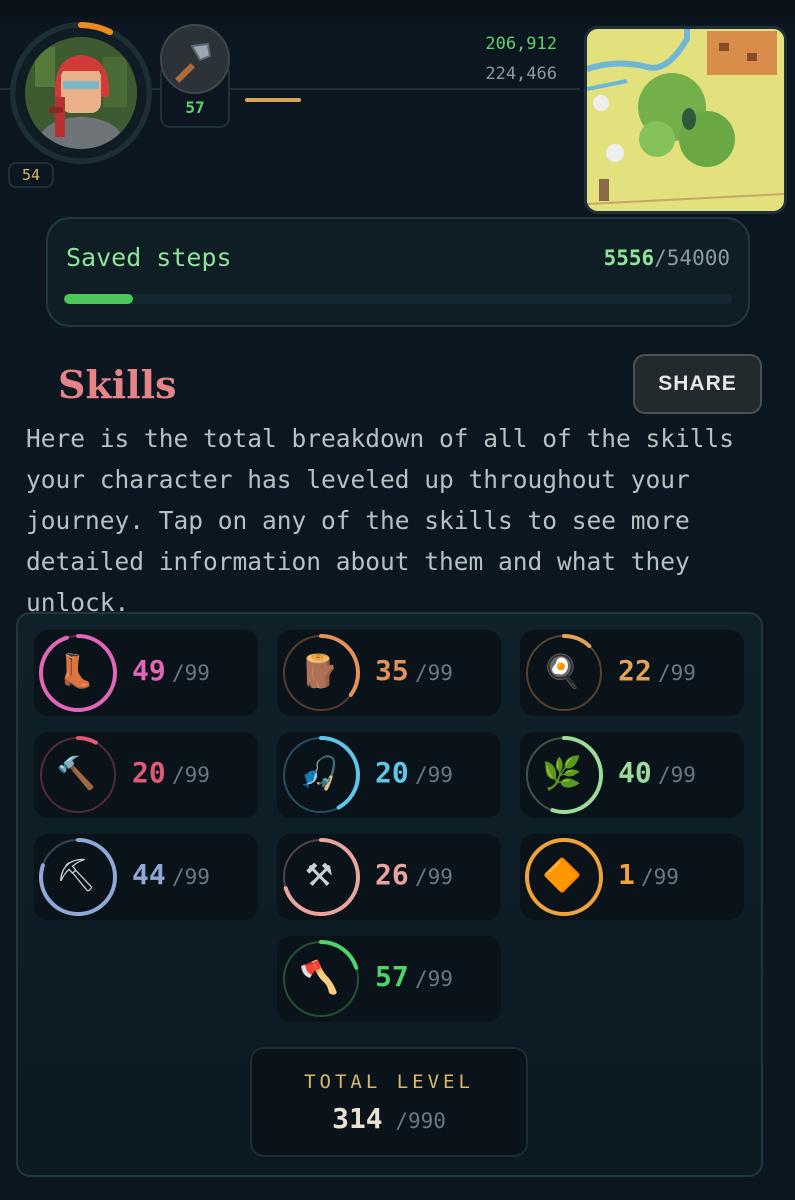 Image resolution: width=795 pixels, height=1200 pixels. Describe the element at coordinates (149, 257) in the screenshot. I see `steps-label: Saved steps` at that location.